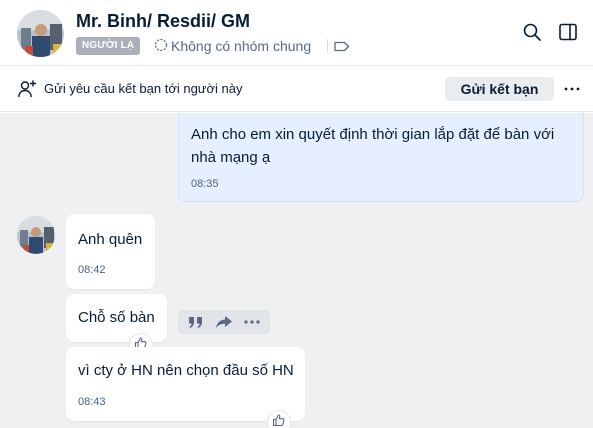 Image resolution: width=593 pixels, height=428 pixels. I want to click on group-icon, so click(161, 46).